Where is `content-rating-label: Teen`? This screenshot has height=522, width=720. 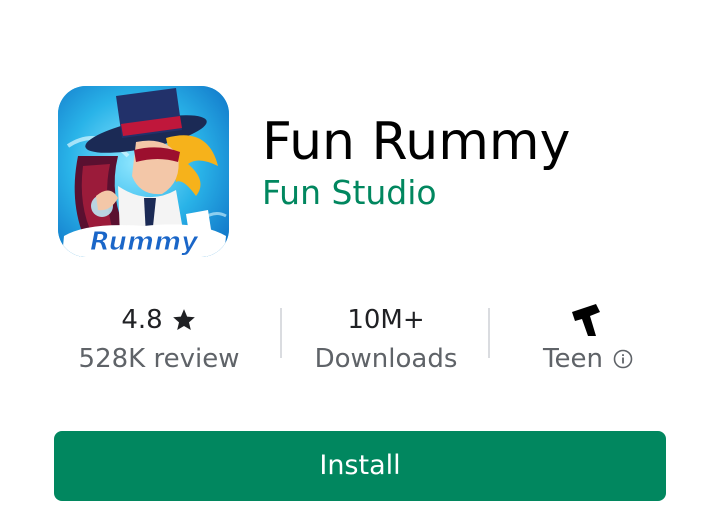 content-rating-label: Teen is located at coordinates (573, 359).